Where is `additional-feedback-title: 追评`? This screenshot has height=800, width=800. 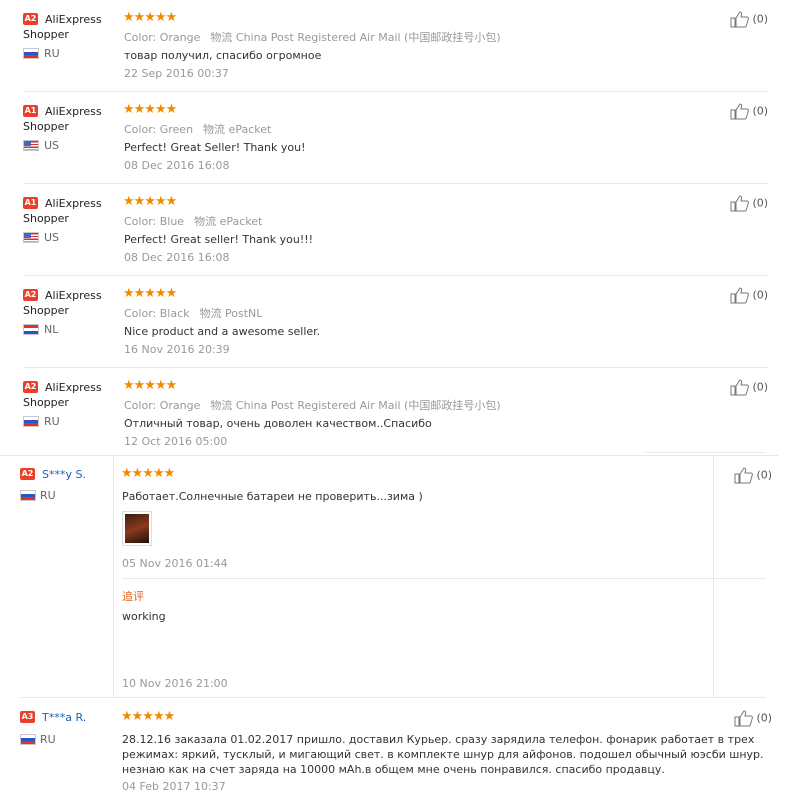
additional-feedback-title: 追评 is located at coordinates (133, 596).